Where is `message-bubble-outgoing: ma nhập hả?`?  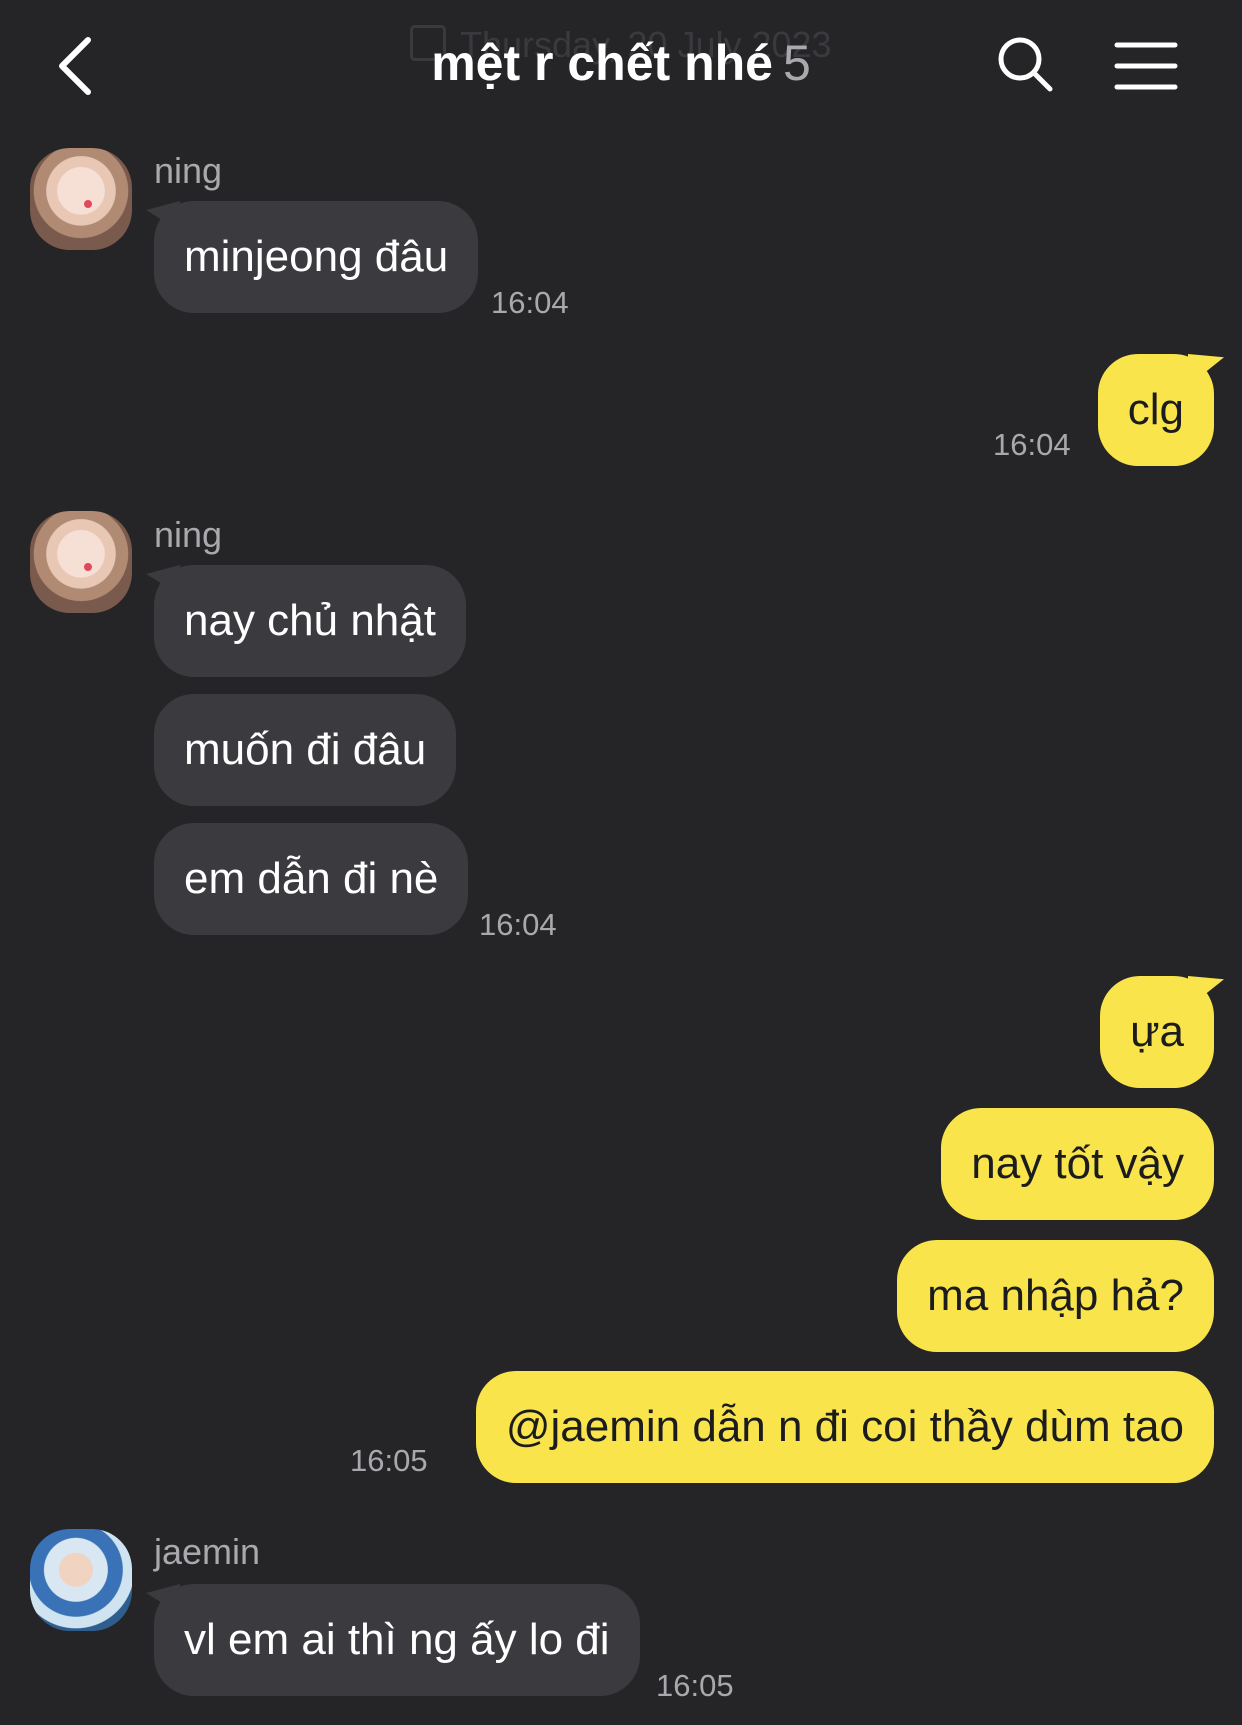 message-bubble-outgoing: ma nhập hả? is located at coordinates (1055, 1296).